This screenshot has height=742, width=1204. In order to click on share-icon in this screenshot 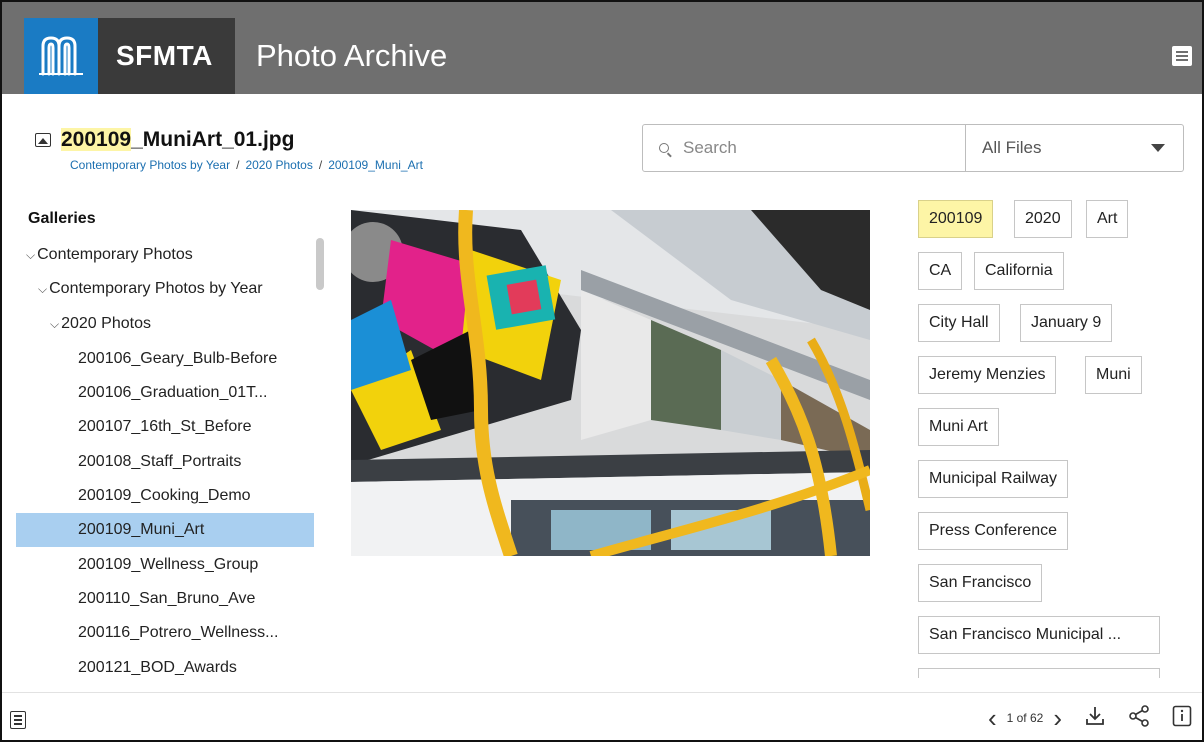, I will do `click(1139, 718)`.